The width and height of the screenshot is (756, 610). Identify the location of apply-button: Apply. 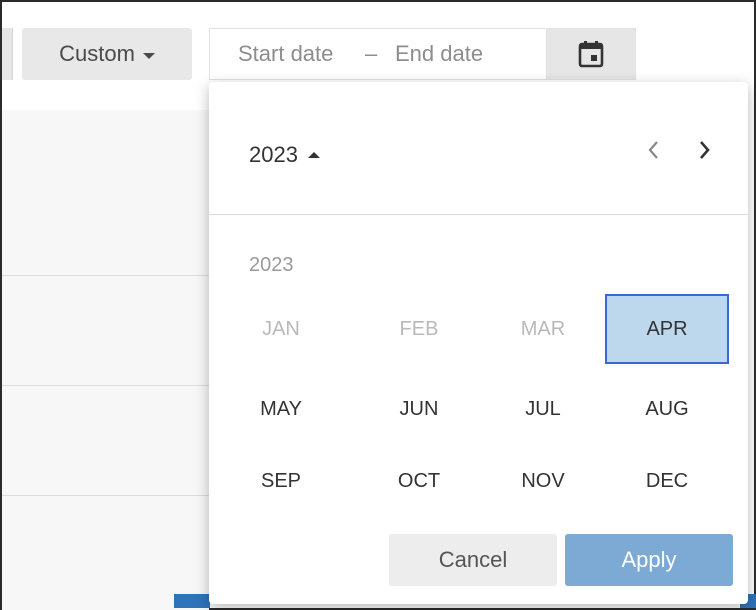
(649, 560).